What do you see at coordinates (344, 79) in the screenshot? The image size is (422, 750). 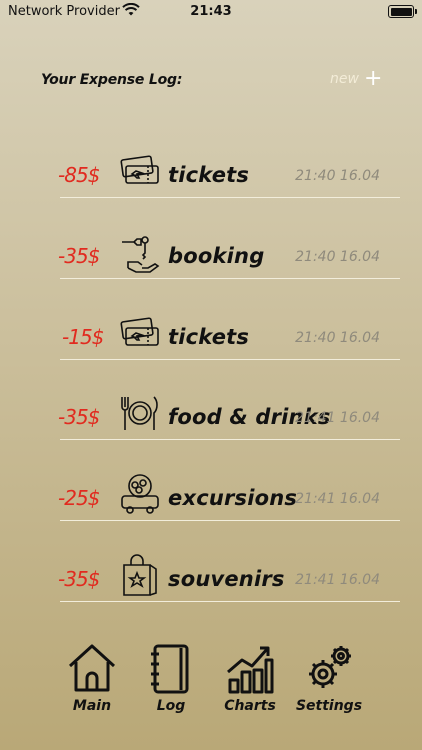 I see `new-label: new` at bounding box center [344, 79].